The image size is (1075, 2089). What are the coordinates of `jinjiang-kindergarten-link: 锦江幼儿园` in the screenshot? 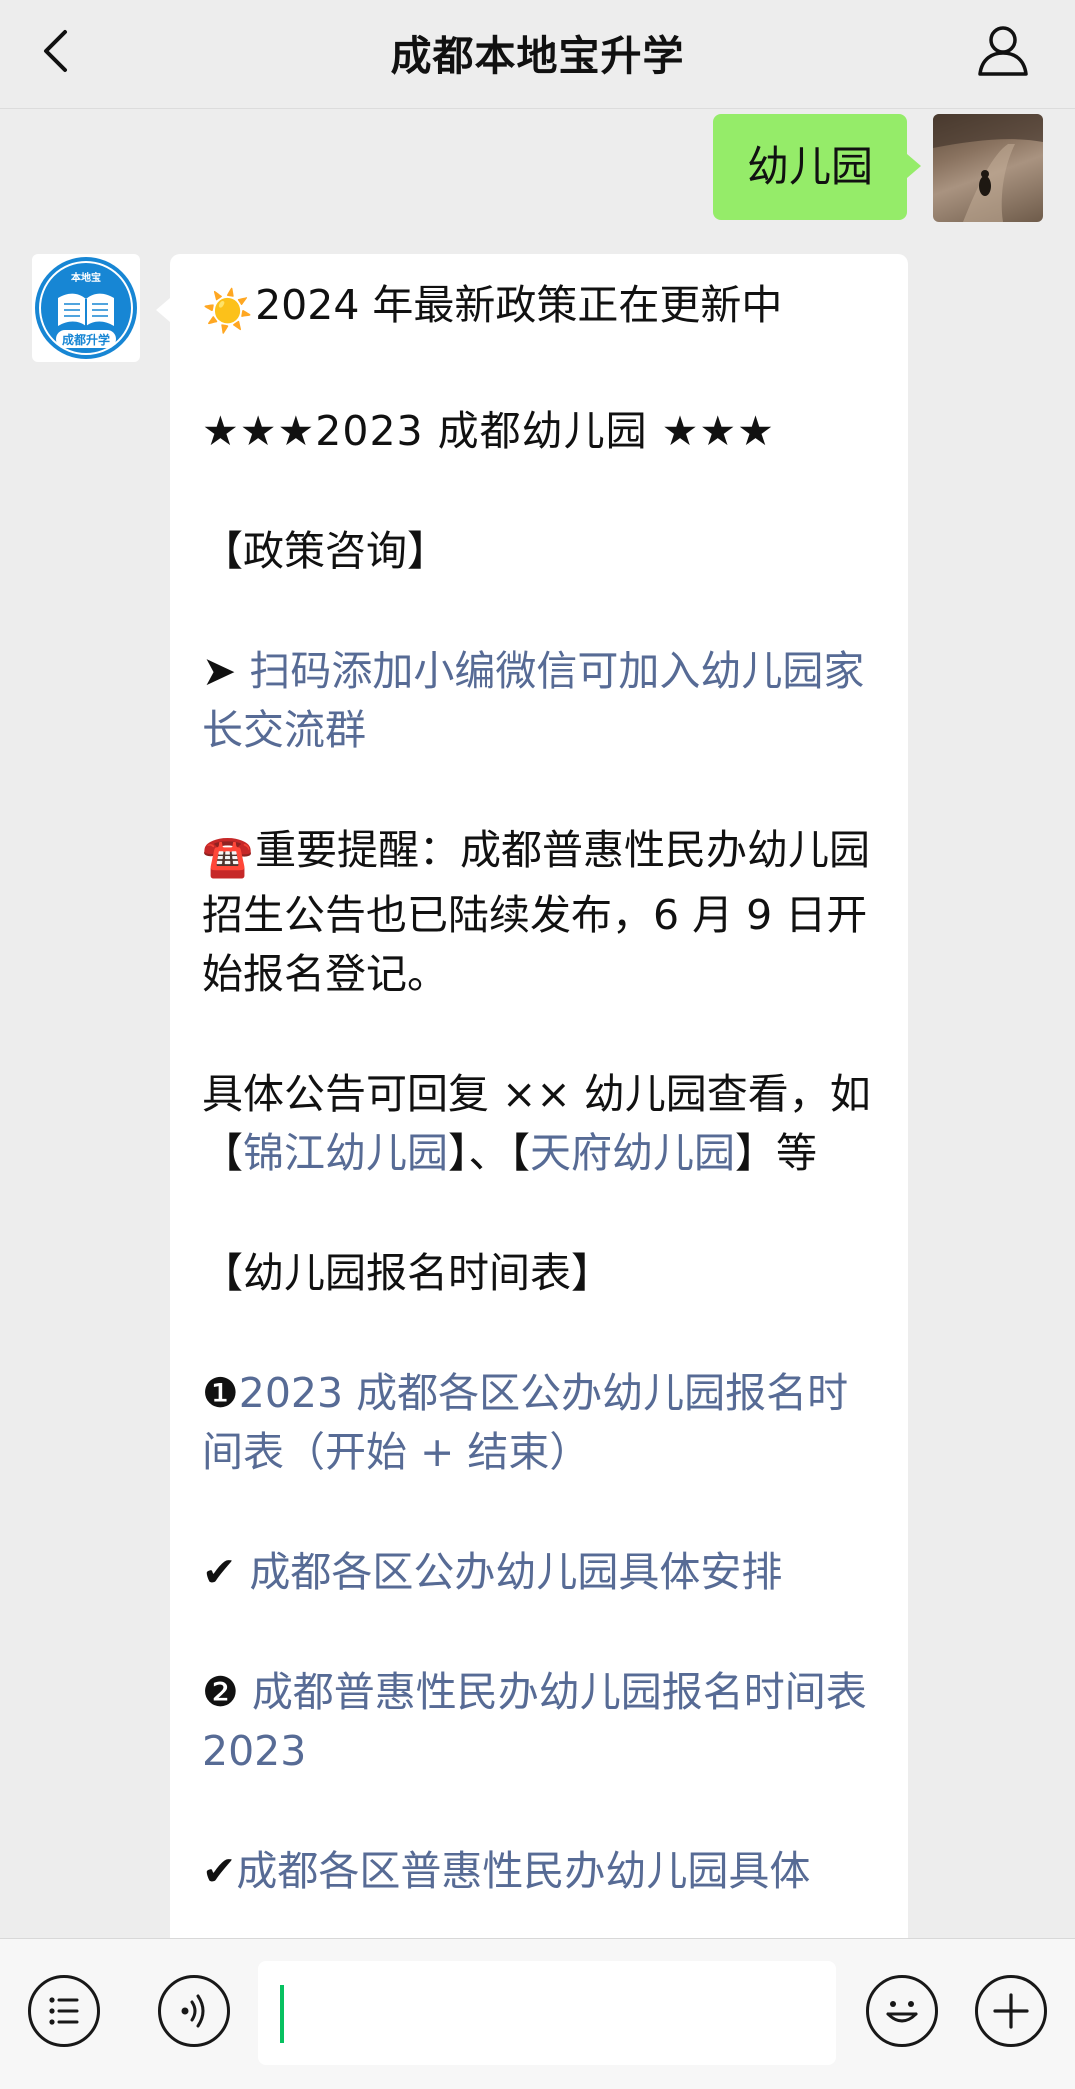 It's located at (345, 1153).